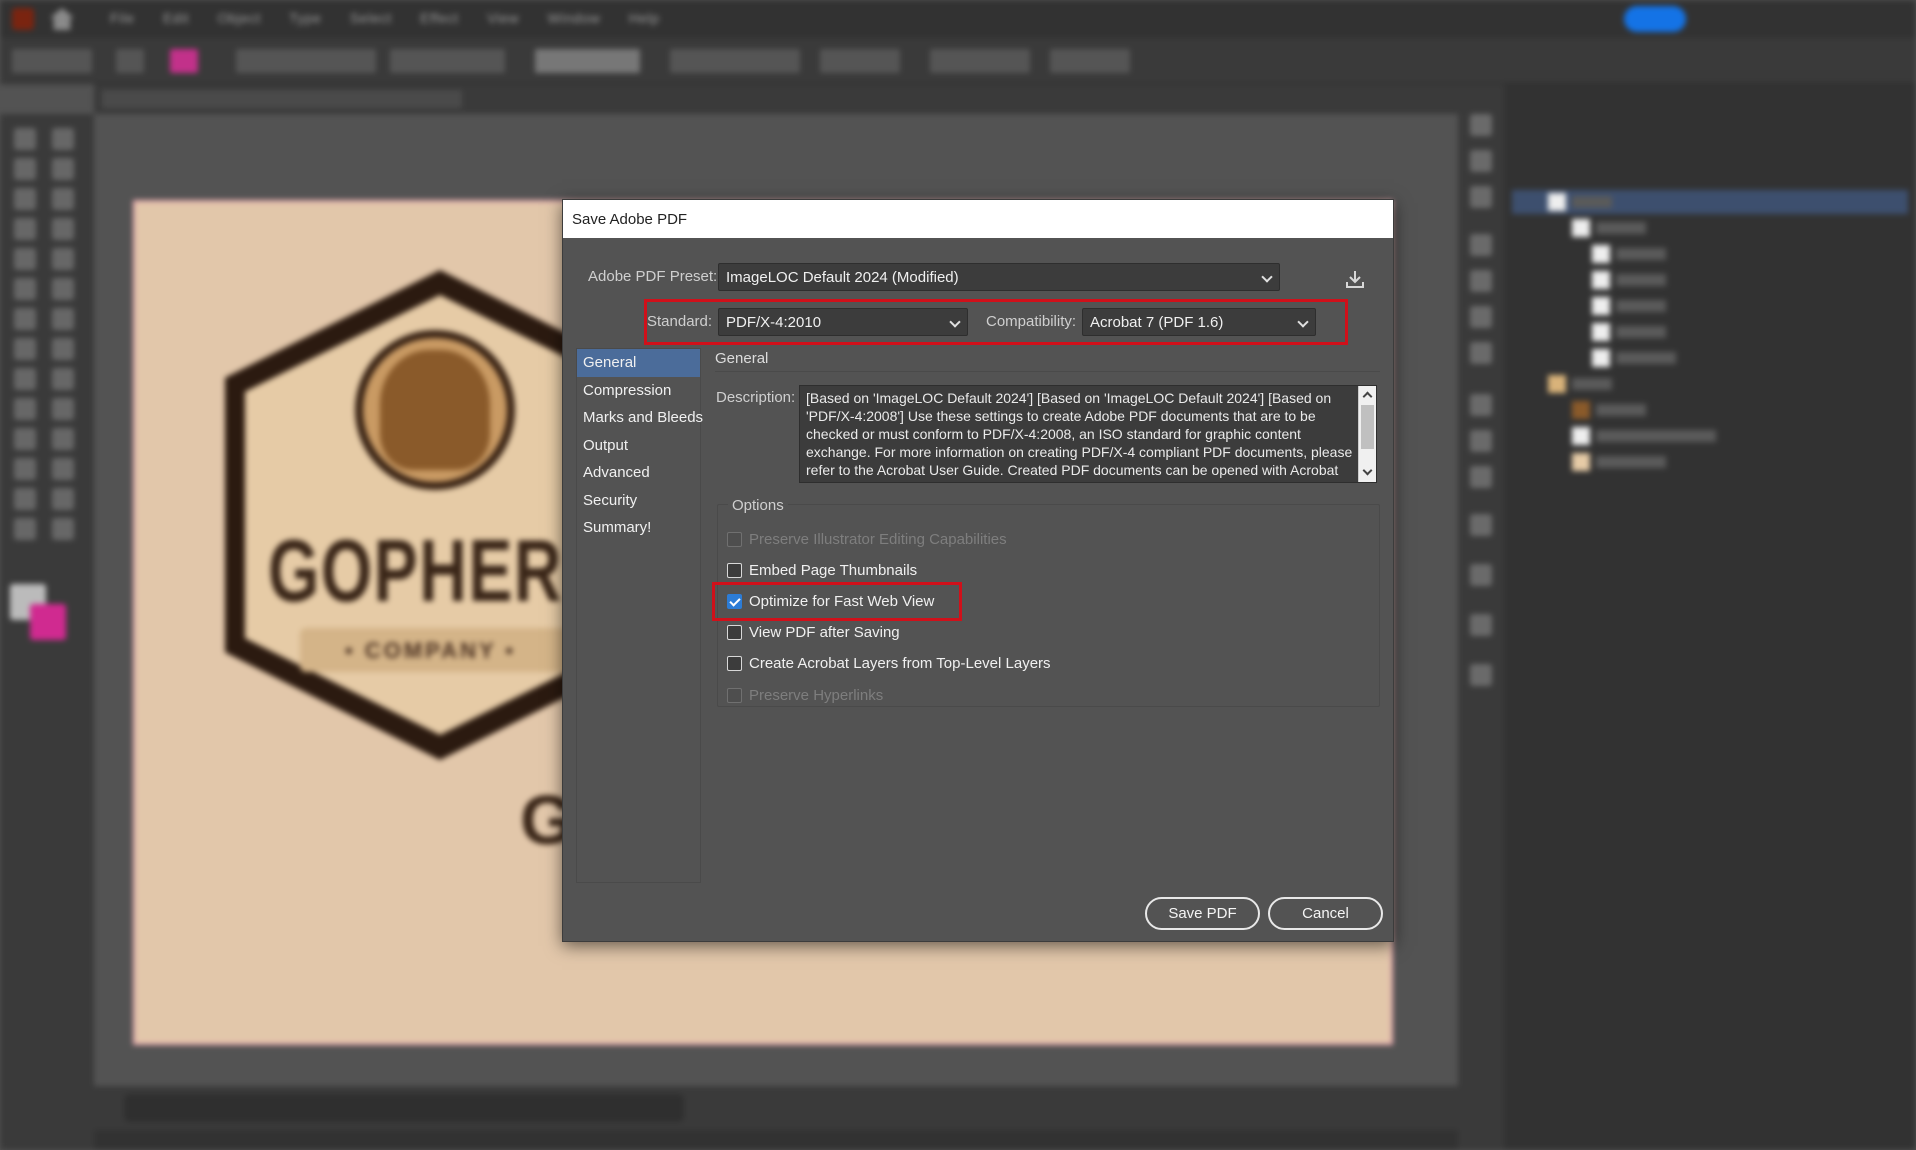 Image resolution: width=1916 pixels, height=1150 pixels. Describe the element at coordinates (305, 18) in the screenshot. I see `menu-type: Type` at that location.